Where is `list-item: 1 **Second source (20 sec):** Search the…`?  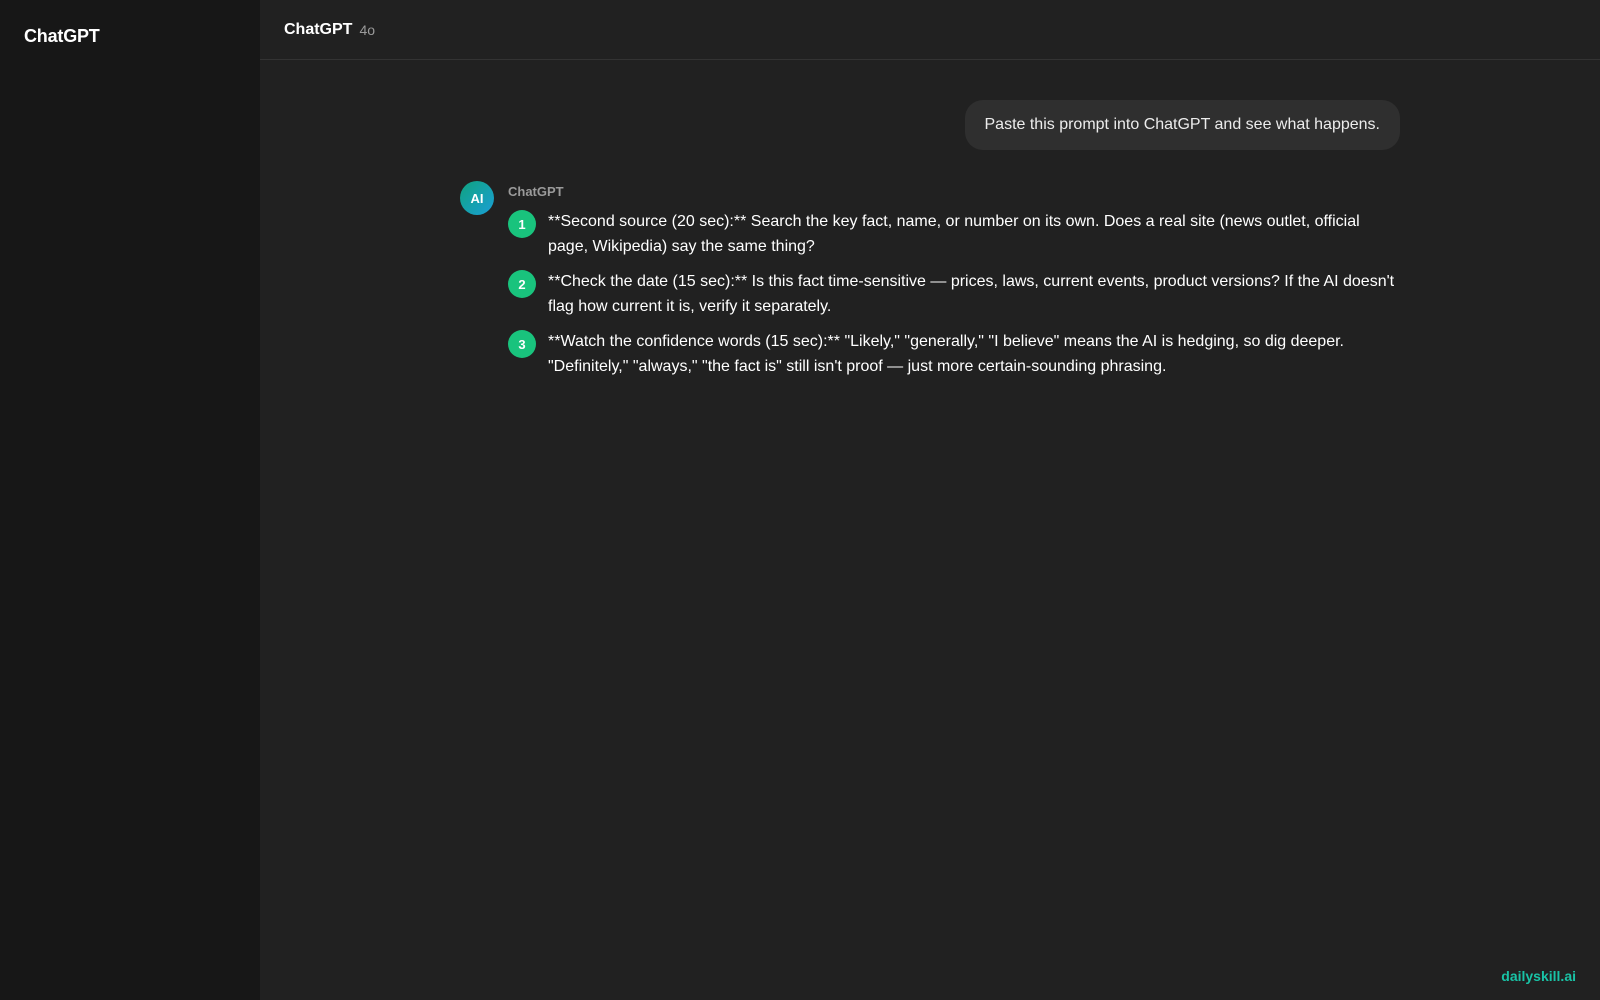
list-item: 1 **Second source (20 sec):** Search the… is located at coordinates (954, 234).